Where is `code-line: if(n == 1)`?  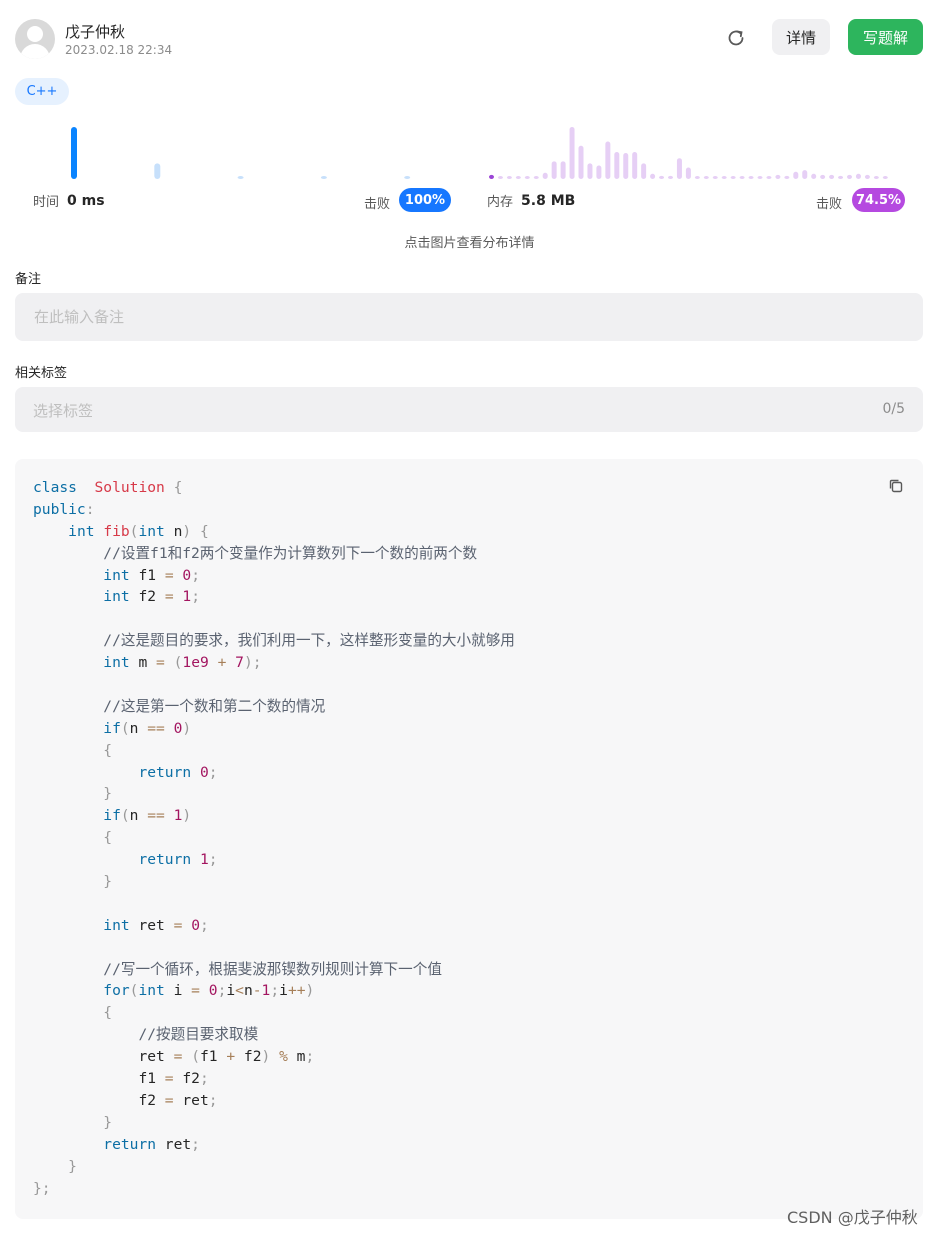
code-line: if(n == 1) is located at coordinates (147, 816).